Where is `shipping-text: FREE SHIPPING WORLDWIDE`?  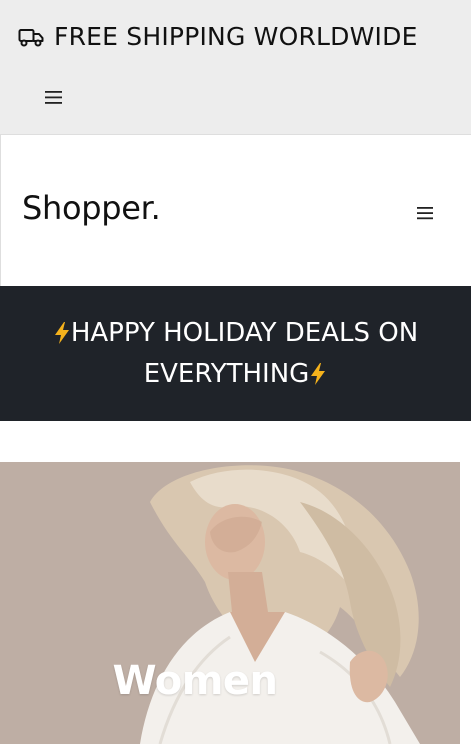 shipping-text: FREE SHIPPING WORLDWIDE is located at coordinates (236, 36).